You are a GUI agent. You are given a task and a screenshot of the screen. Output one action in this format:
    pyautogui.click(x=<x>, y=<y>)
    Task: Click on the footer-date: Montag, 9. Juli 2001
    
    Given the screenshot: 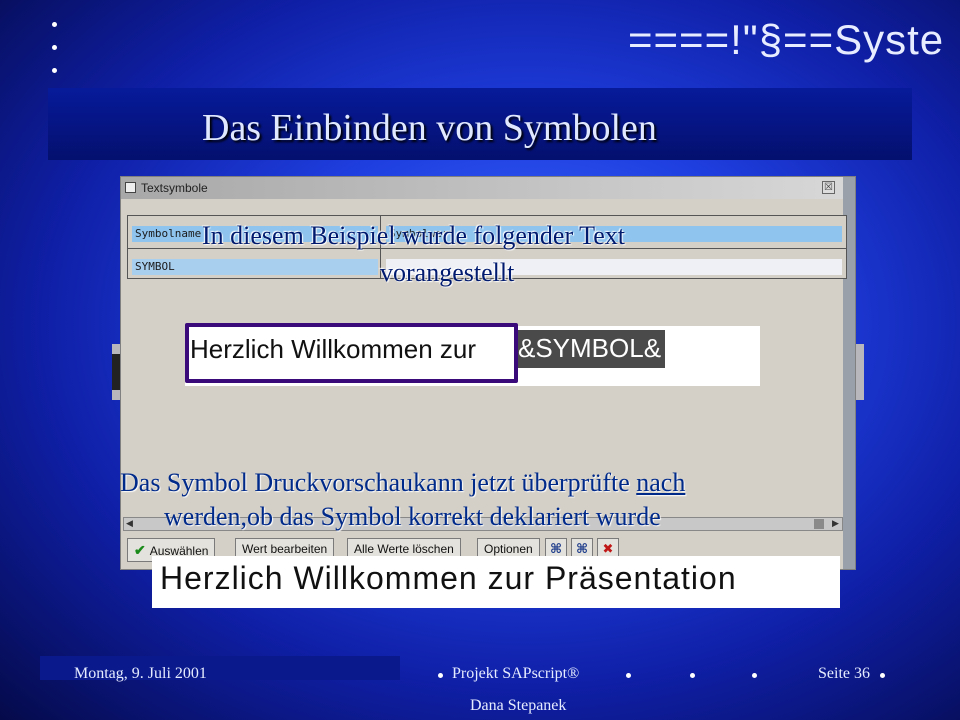 What is the action you would take?
    pyautogui.click(x=140, y=673)
    